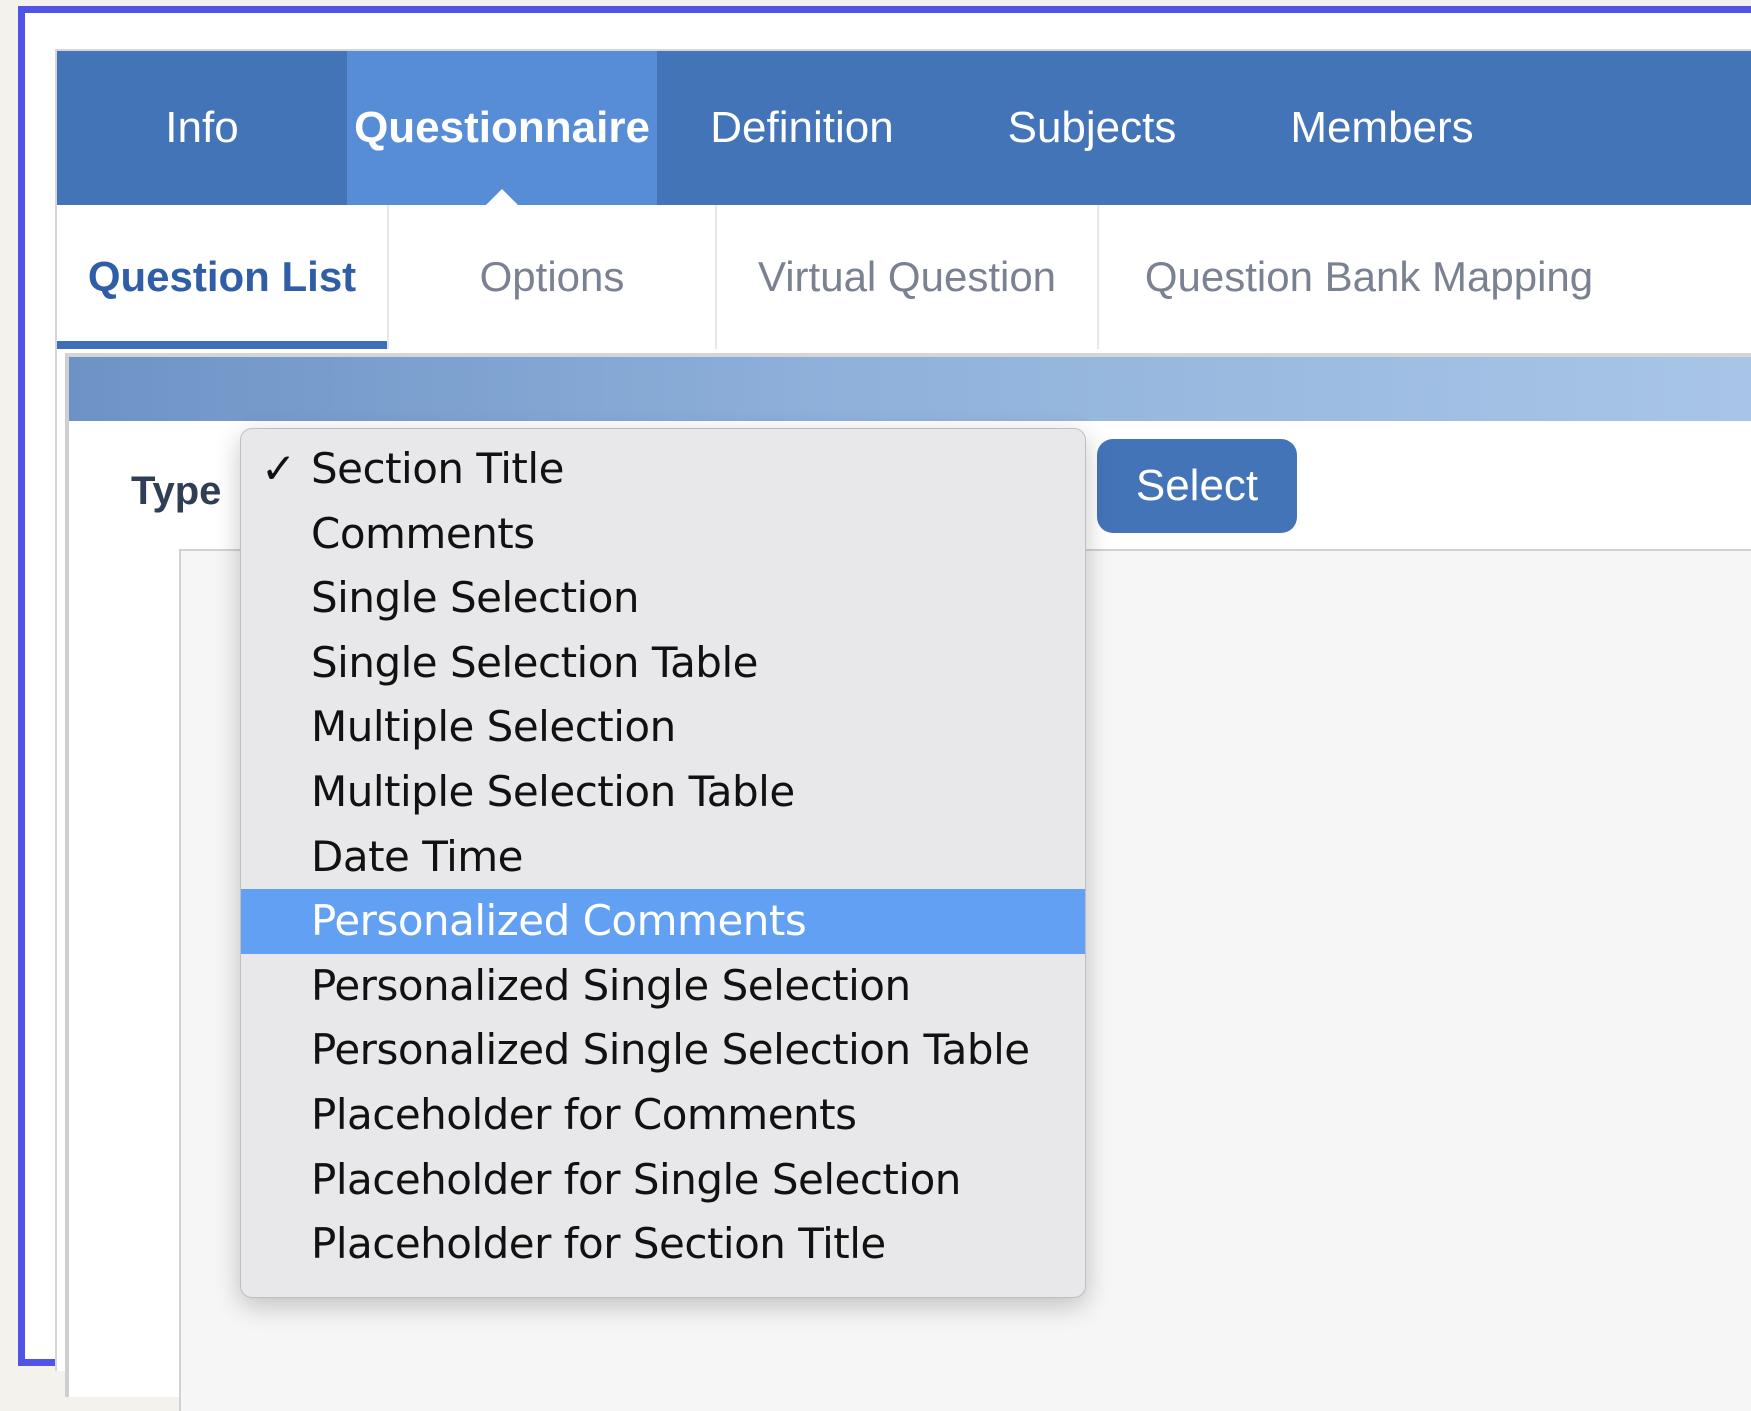  Describe the element at coordinates (584, 1114) in the screenshot. I see `dropdown-option-label: Placeholder for Comments` at that location.